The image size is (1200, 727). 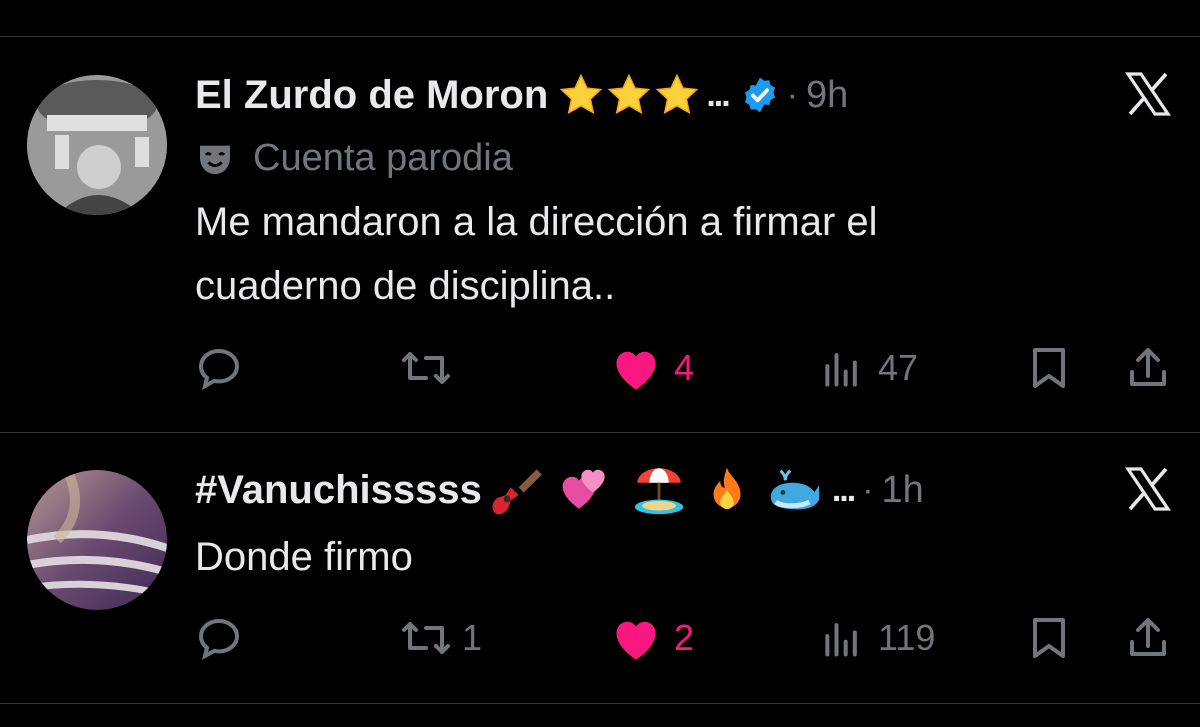 I want to click on timestamp: 9h, so click(x=827, y=95).